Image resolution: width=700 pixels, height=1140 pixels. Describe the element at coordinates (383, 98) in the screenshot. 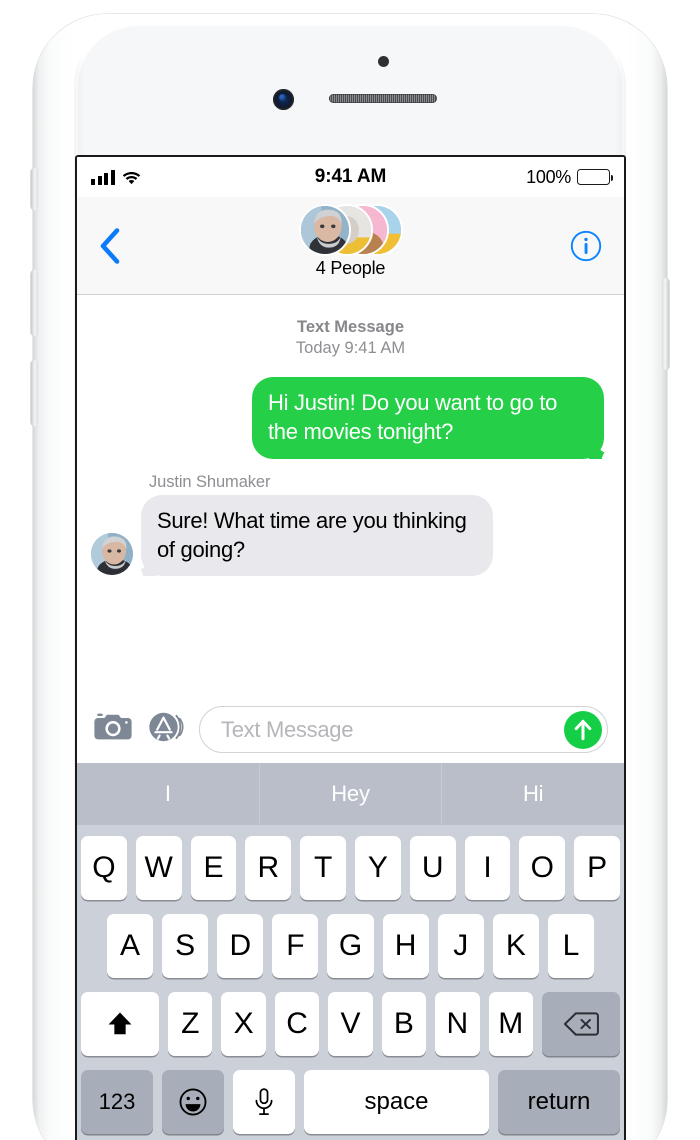

I see `earpiece-speaker-icon` at that location.